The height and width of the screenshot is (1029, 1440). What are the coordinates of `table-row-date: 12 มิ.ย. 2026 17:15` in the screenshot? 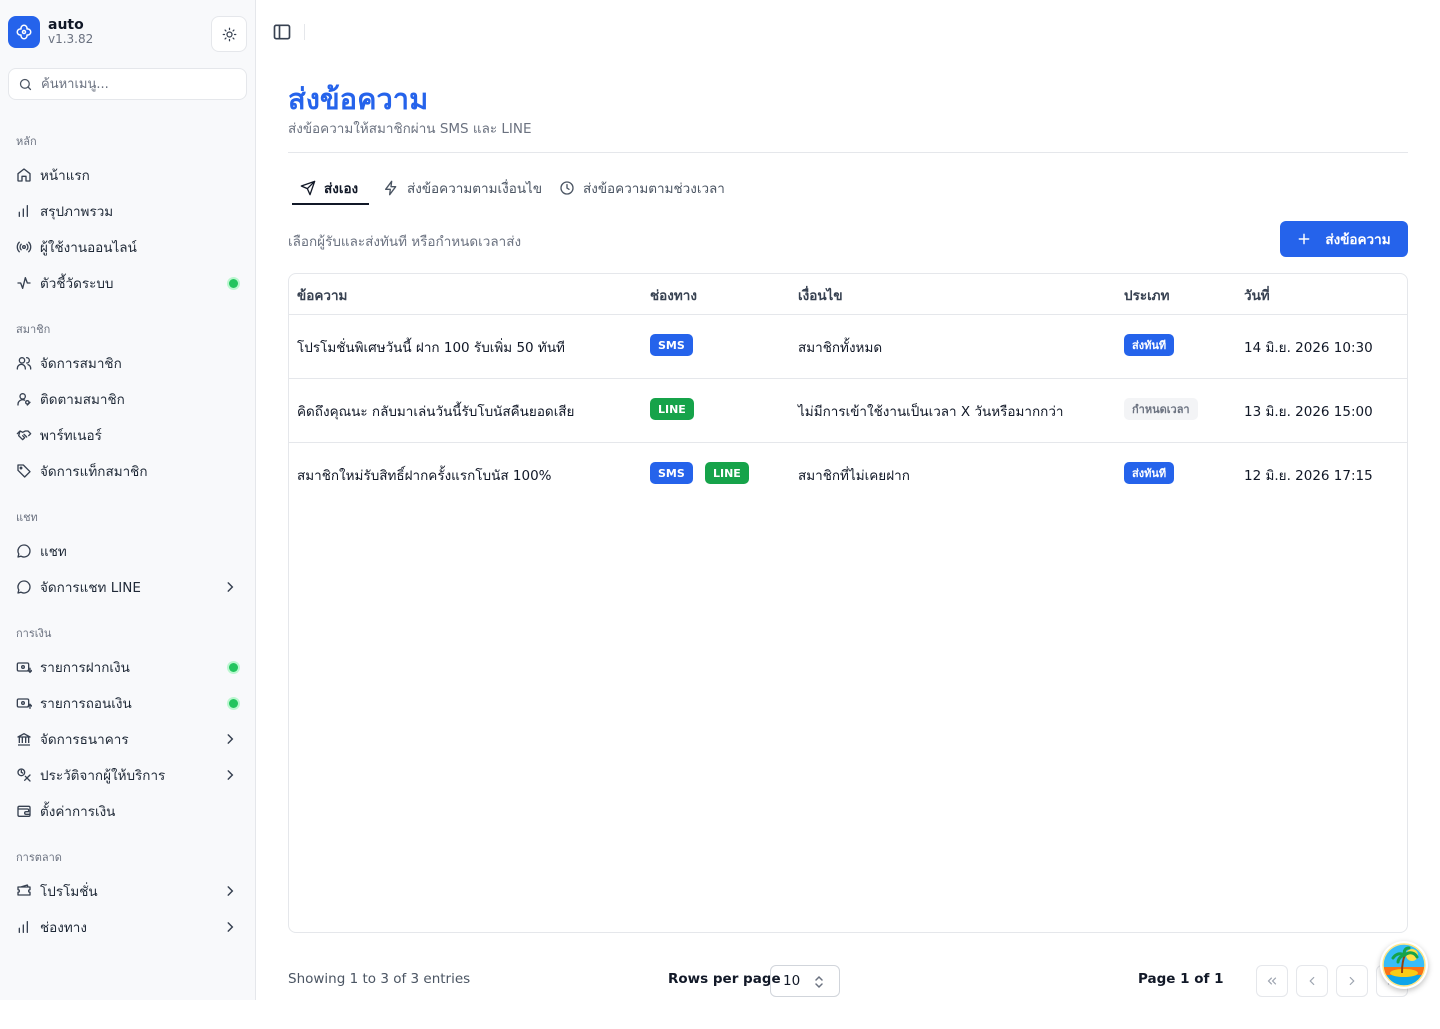 It's located at (1308, 476).